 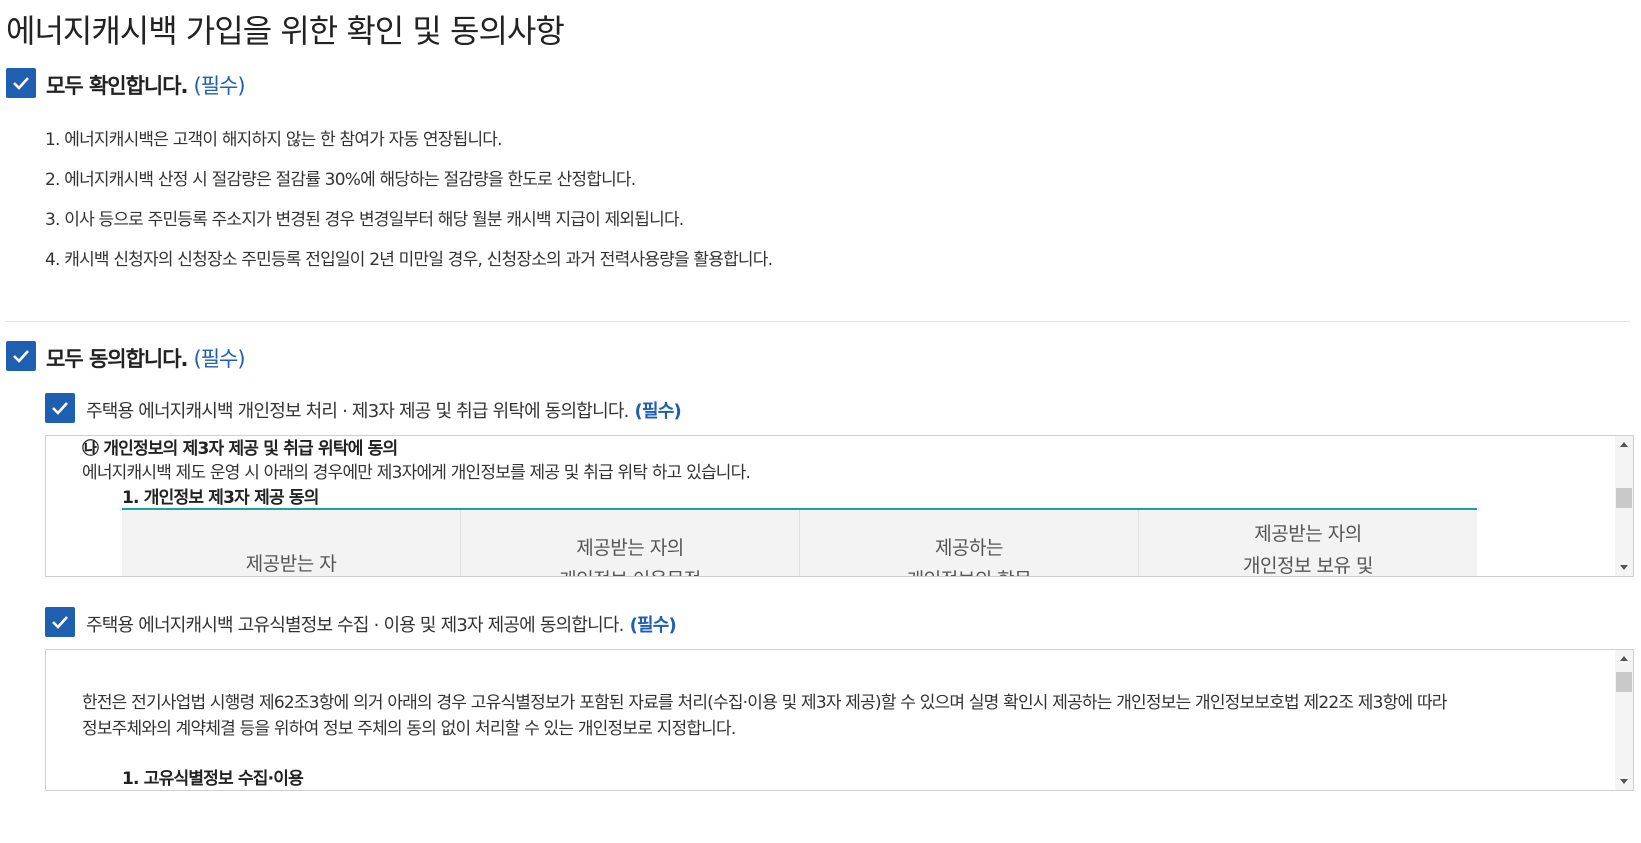 What do you see at coordinates (969, 548) in the screenshot?
I see `table-header-text: 제공하는` at bounding box center [969, 548].